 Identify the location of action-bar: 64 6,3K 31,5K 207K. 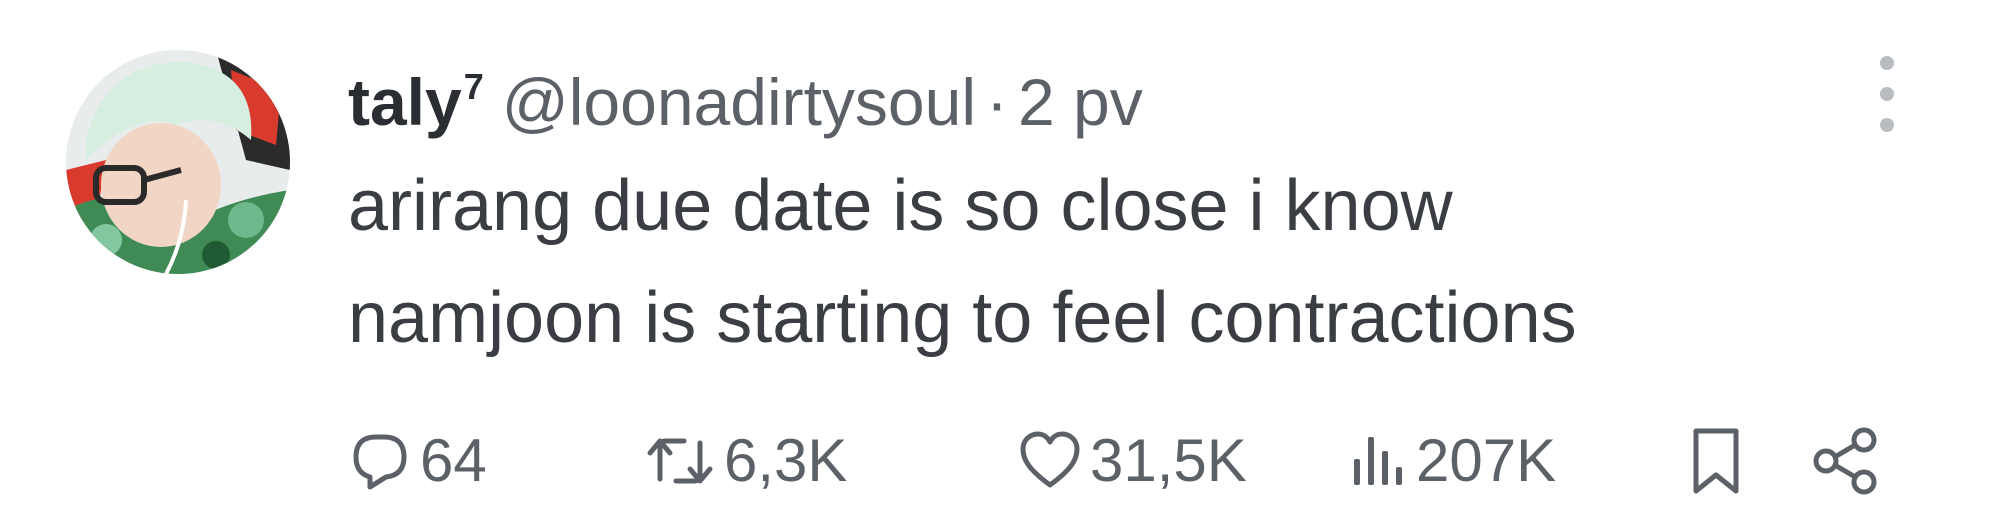
(1128, 461).